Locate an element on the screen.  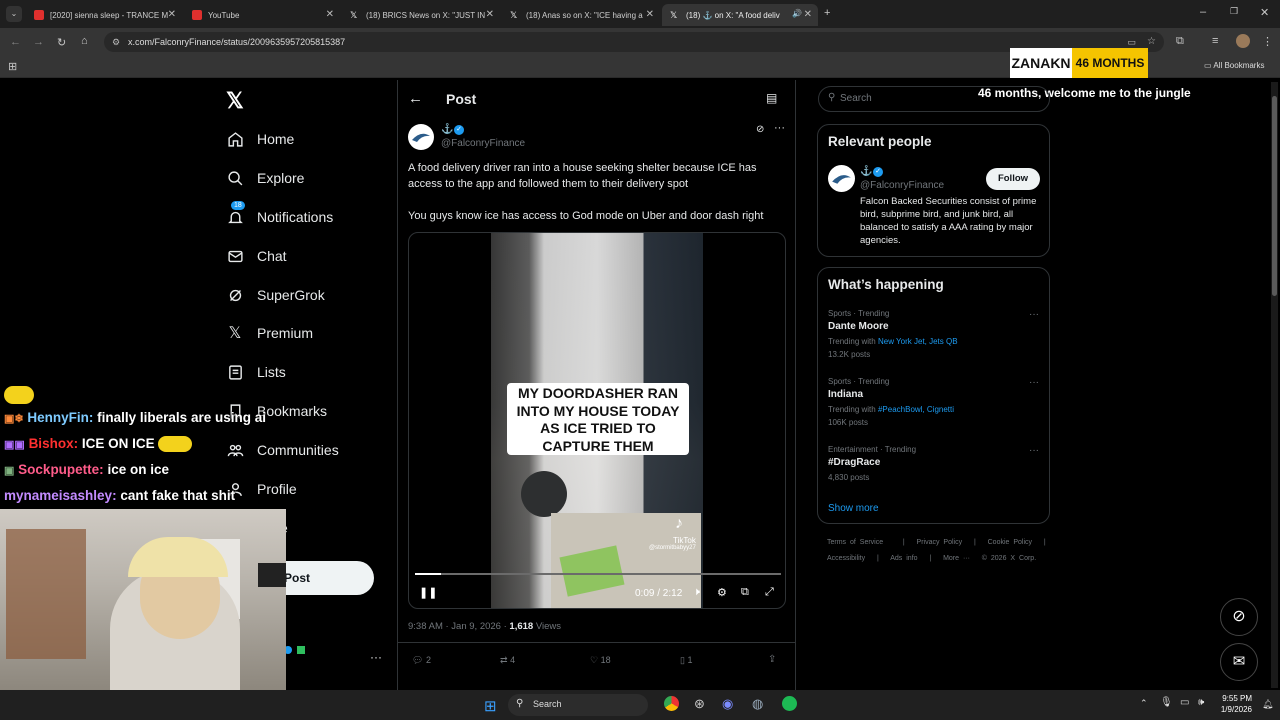
trend-links: New York Jet, Jets QB is located at coordinates (918, 341).